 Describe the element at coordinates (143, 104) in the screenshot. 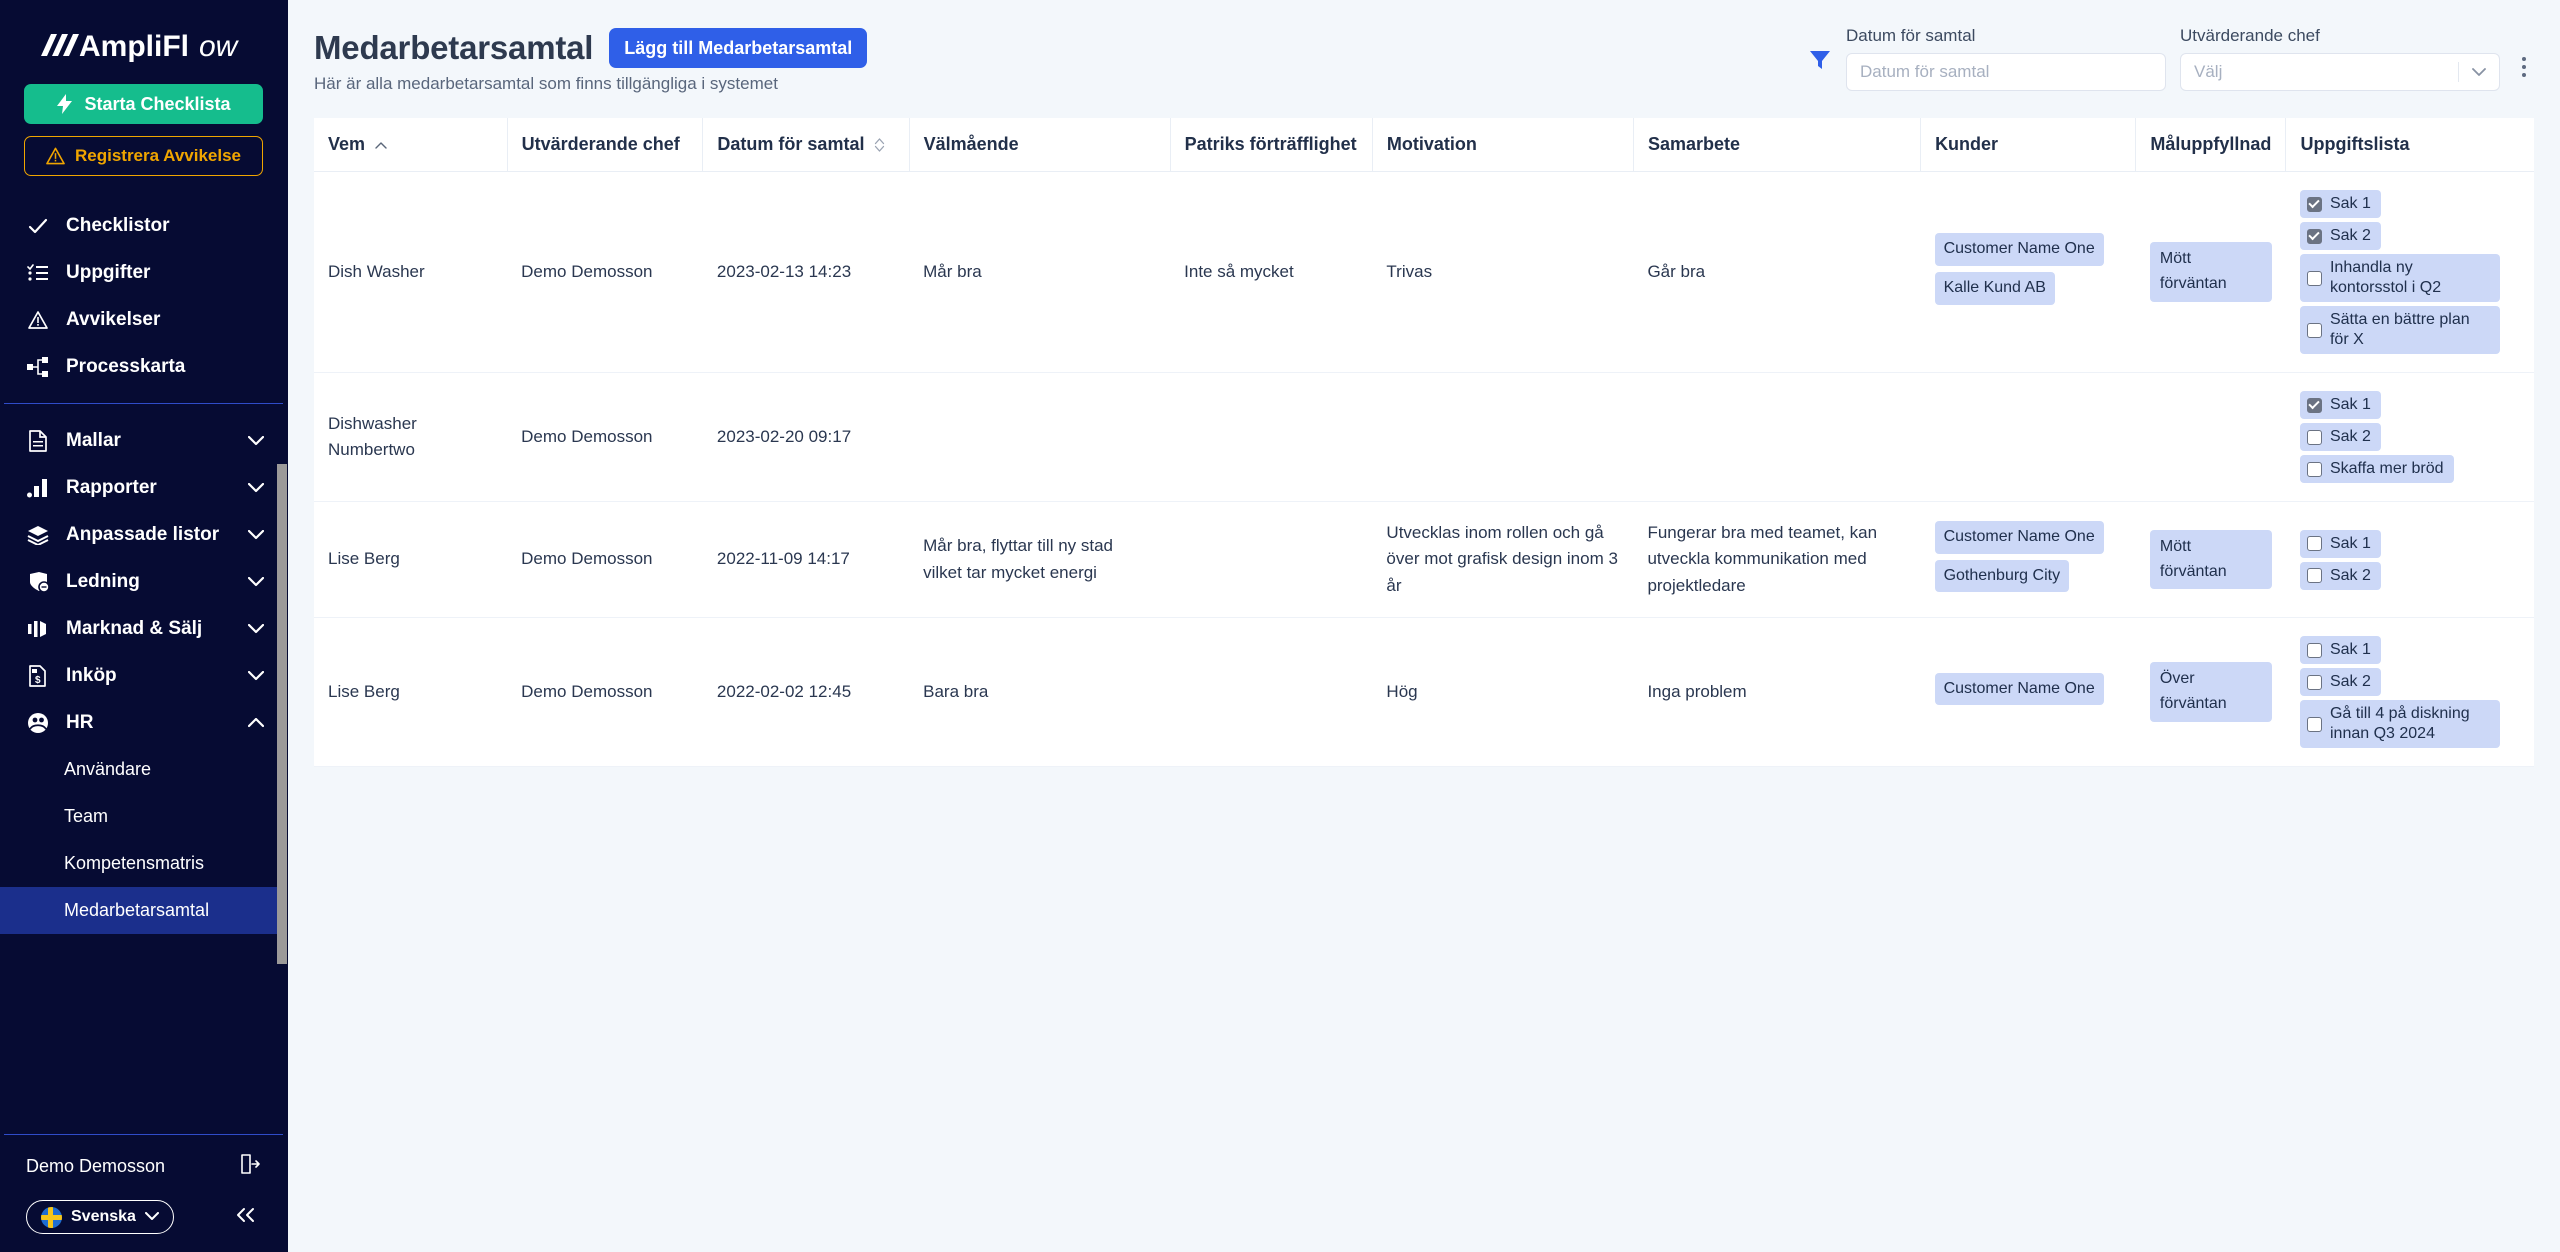

I see `start-checklist-button: Starta Checklista` at that location.